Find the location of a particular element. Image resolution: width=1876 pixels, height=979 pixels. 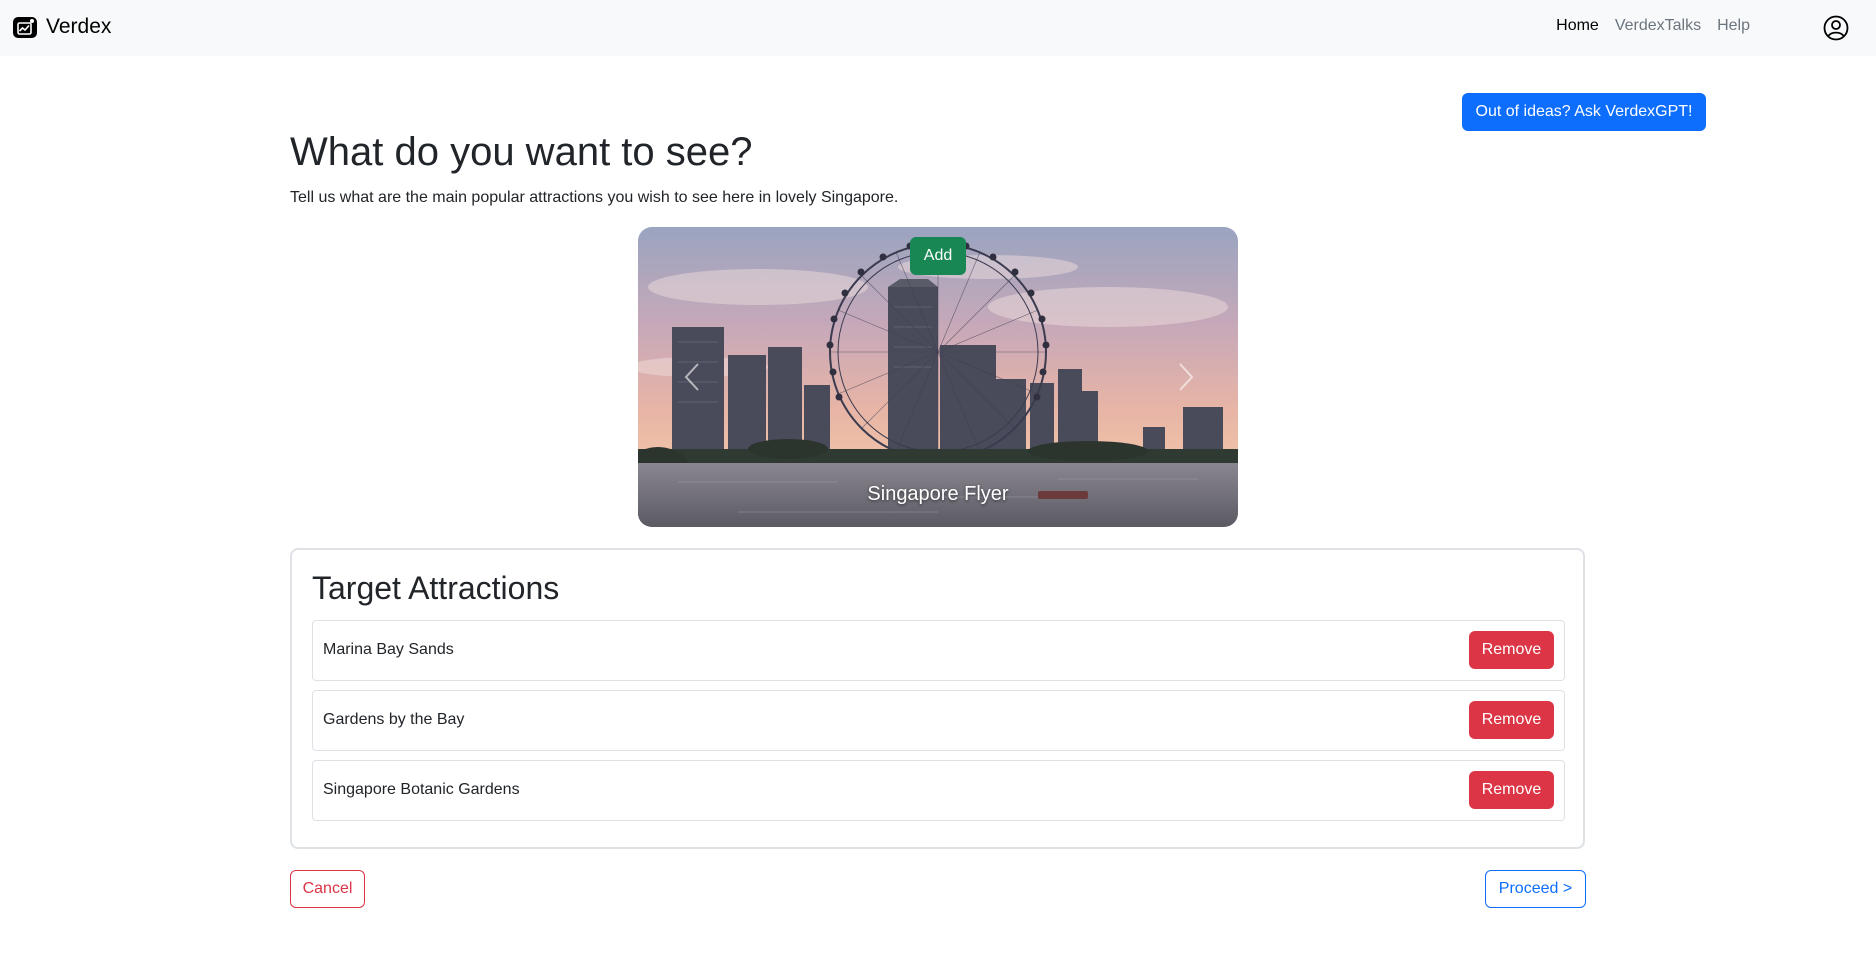

nav-links: Home VerdexTalks Help is located at coordinates (1653, 26).